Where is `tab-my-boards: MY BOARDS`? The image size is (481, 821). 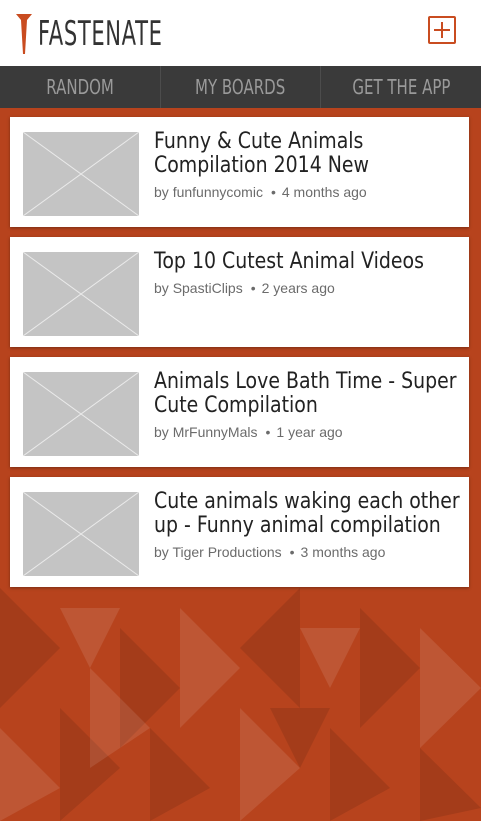 tab-my-boards: MY BOARDS is located at coordinates (241, 87).